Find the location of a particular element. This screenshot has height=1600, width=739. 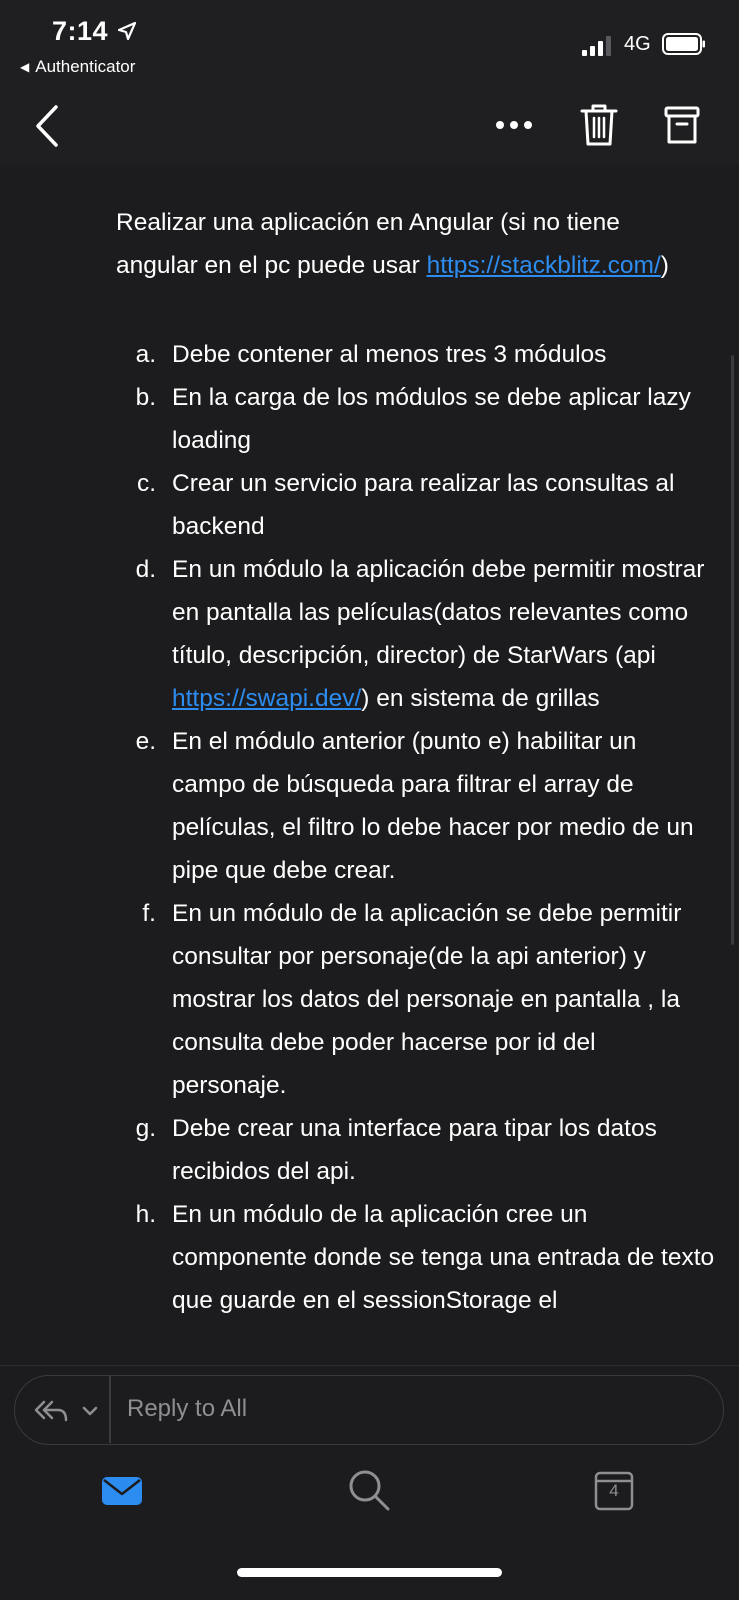

swapi-link: https://swapi.dev/ is located at coordinates (266, 698).